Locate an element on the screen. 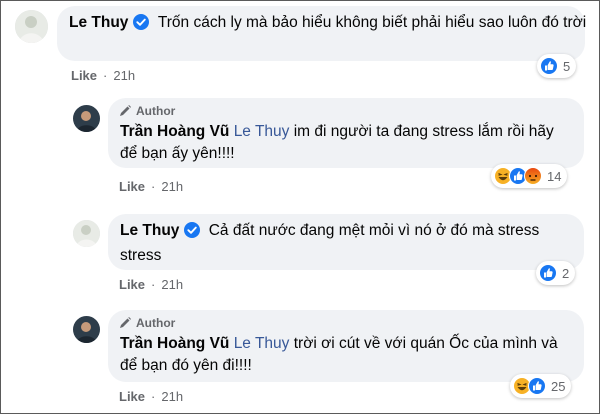 The width and height of the screenshot is (600, 414). reaction-count: 5 is located at coordinates (567, 66).